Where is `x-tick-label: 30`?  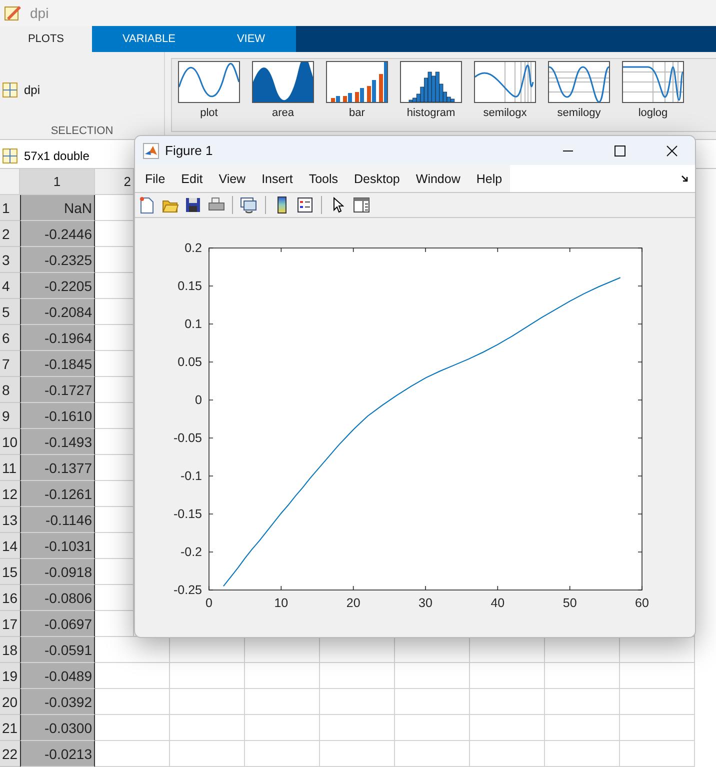
x-tick-label: 30 is located at coordinates (425, 603).